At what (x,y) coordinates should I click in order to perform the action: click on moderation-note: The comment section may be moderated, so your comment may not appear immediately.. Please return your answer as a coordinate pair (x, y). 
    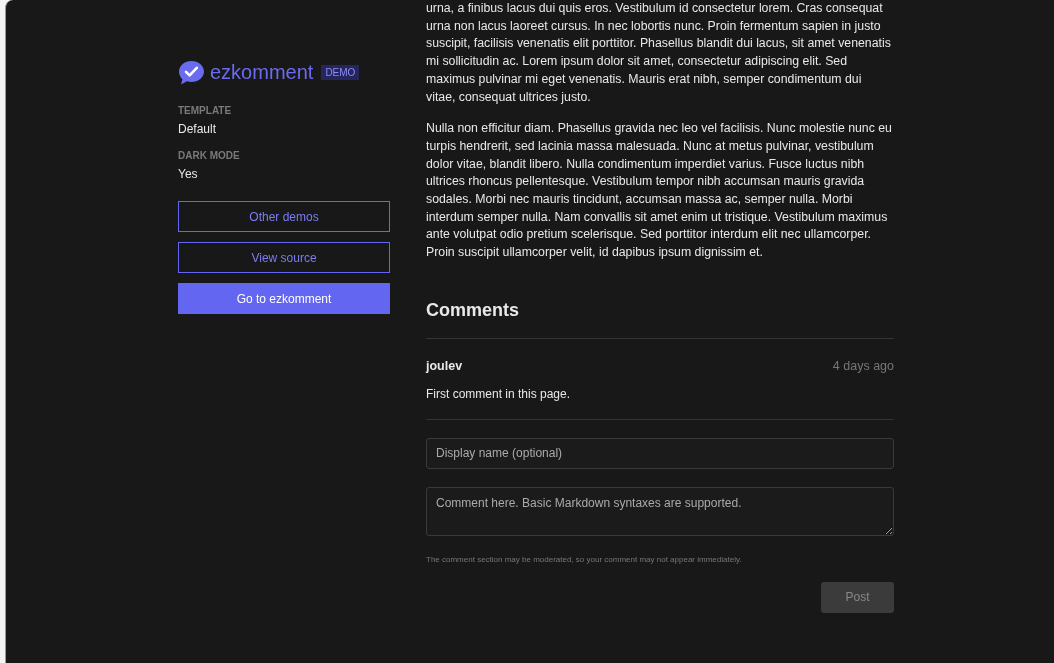
    Looking at the image, I should click on (584, 559).